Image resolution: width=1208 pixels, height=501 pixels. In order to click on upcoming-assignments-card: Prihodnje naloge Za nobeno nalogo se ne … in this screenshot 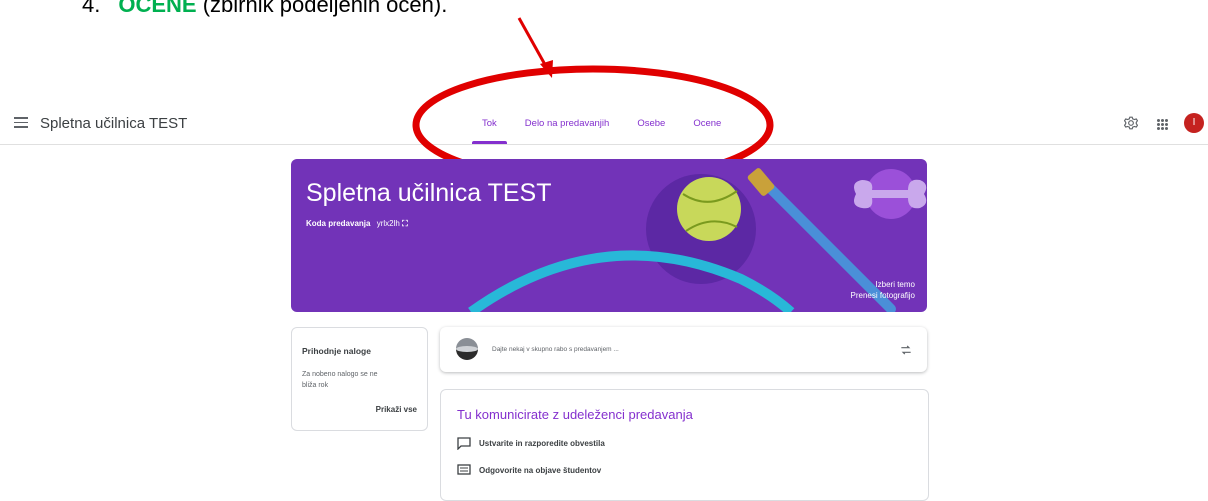, I will do `click(359, 379)`.